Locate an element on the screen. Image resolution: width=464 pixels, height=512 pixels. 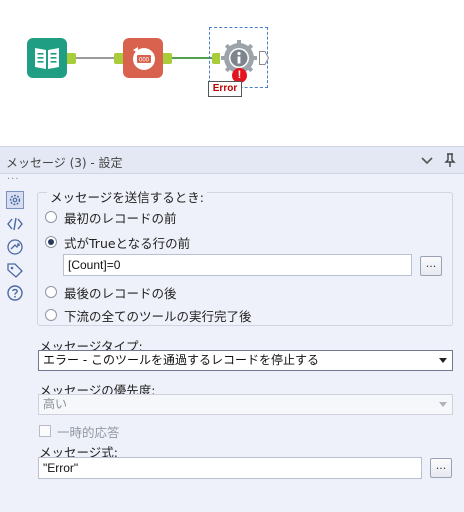
panel-header: メッセージ (3) - 設定 is located at coordinates (232, 160).